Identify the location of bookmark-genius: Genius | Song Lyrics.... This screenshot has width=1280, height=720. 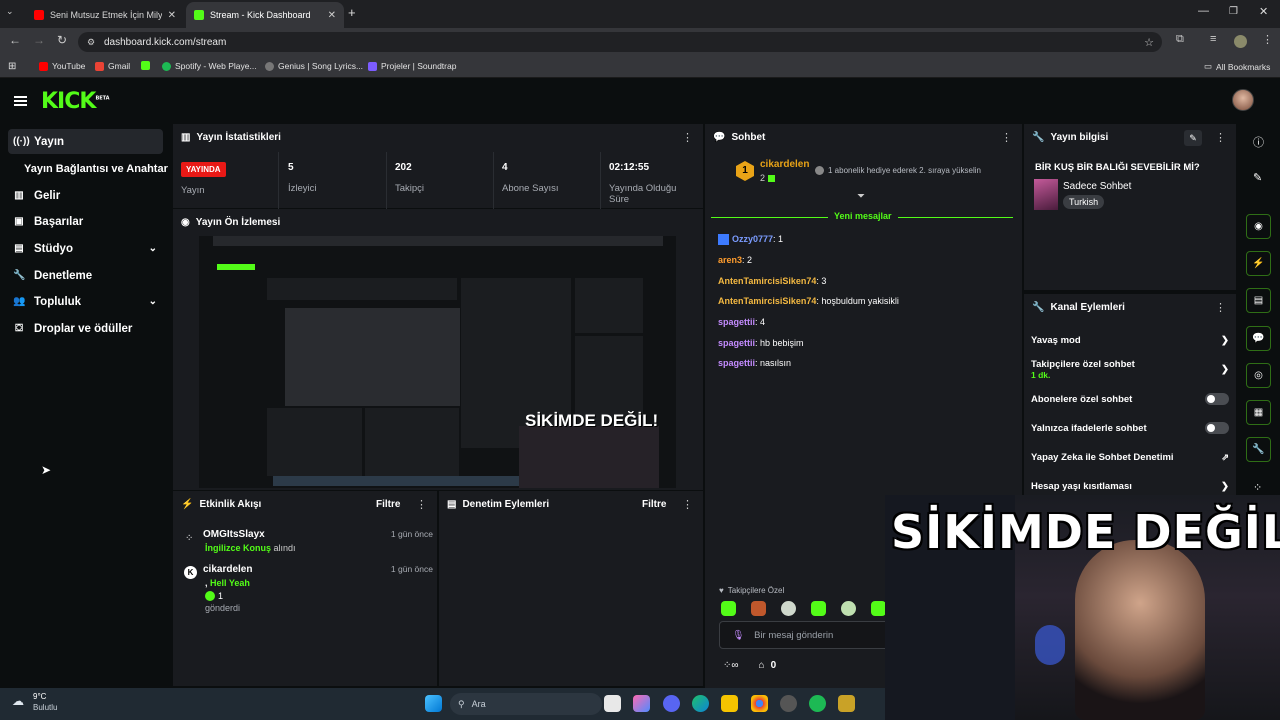
(314, 66).